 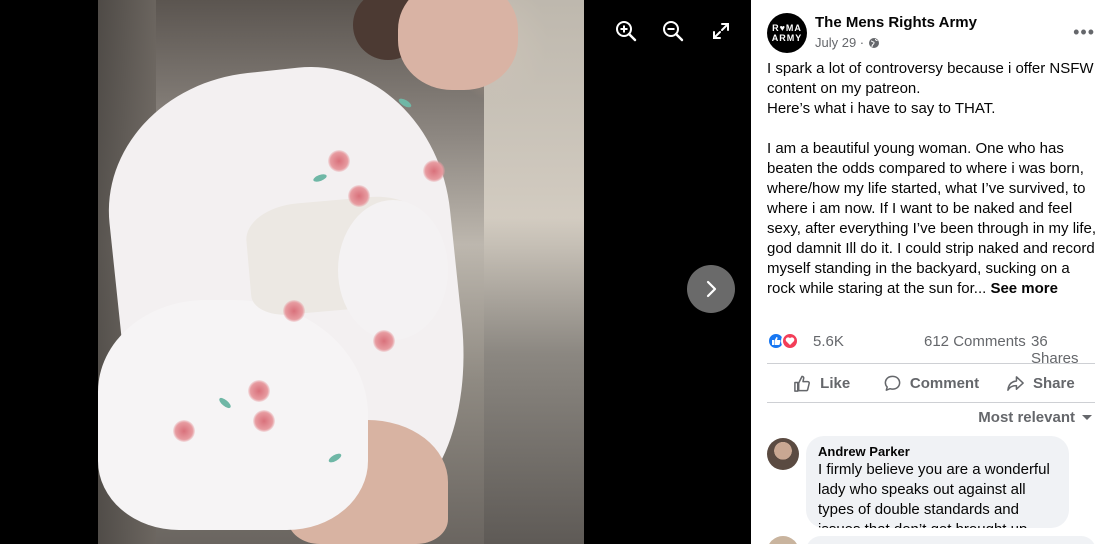 What do you see at coordinates (892, 383) in the screenshot?
I see `comment-bubble-icon` at bounding box center [892, 383].